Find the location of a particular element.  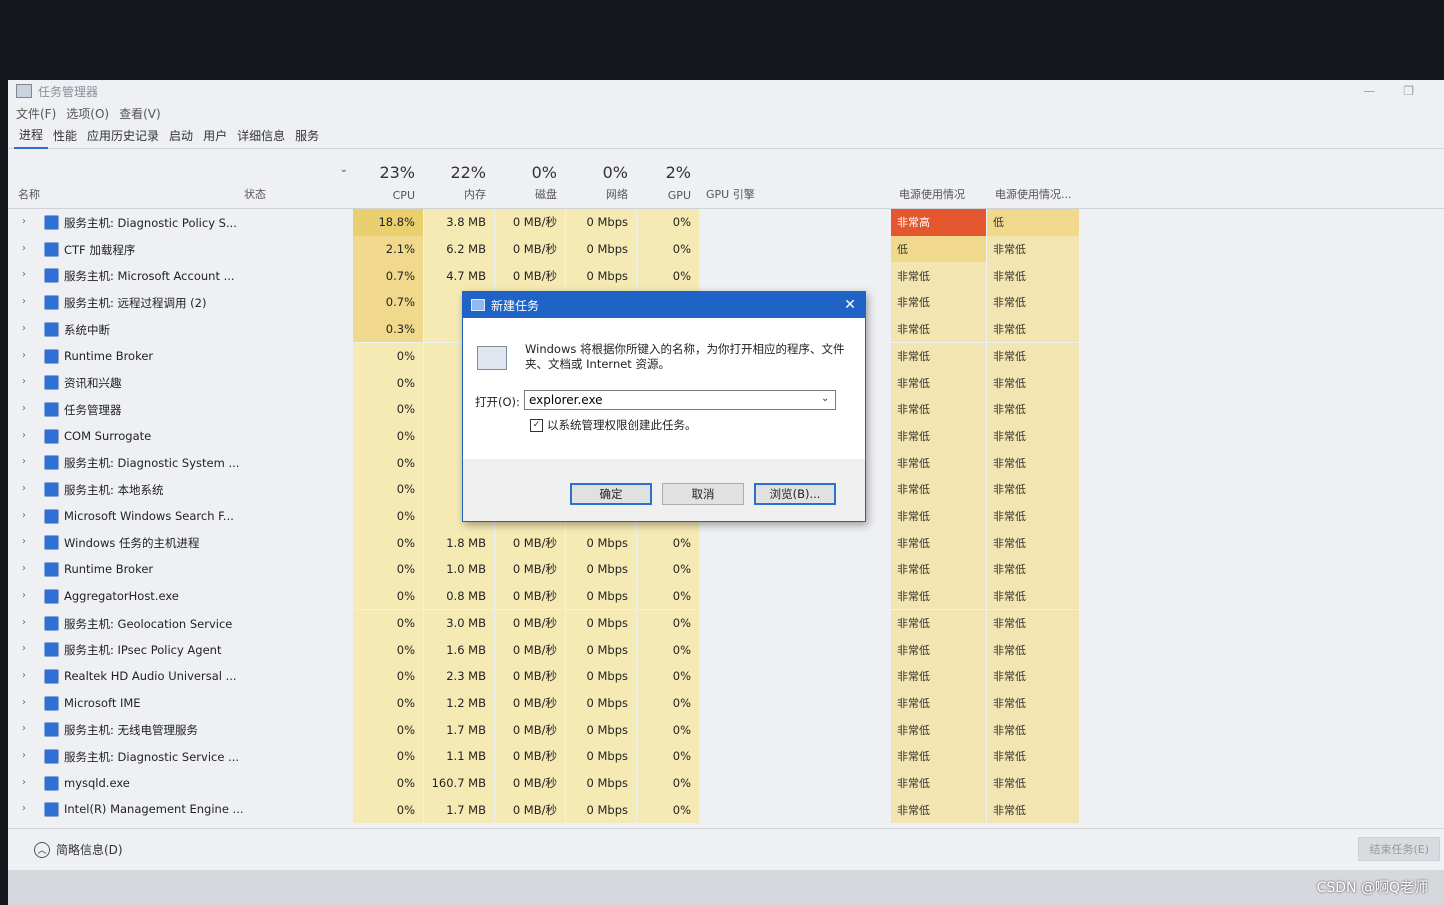

process-name: COM Surrogate is located at coordinates (108, 435).